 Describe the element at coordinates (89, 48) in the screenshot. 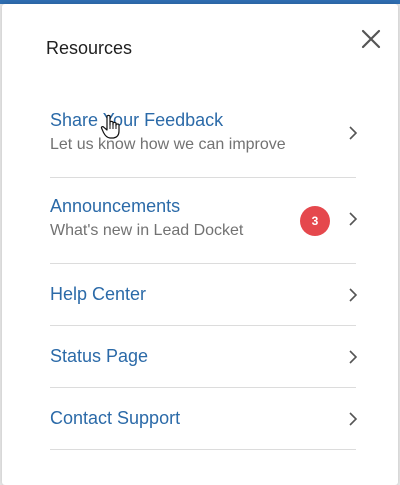

I see `panel-title: Resources` at that location.